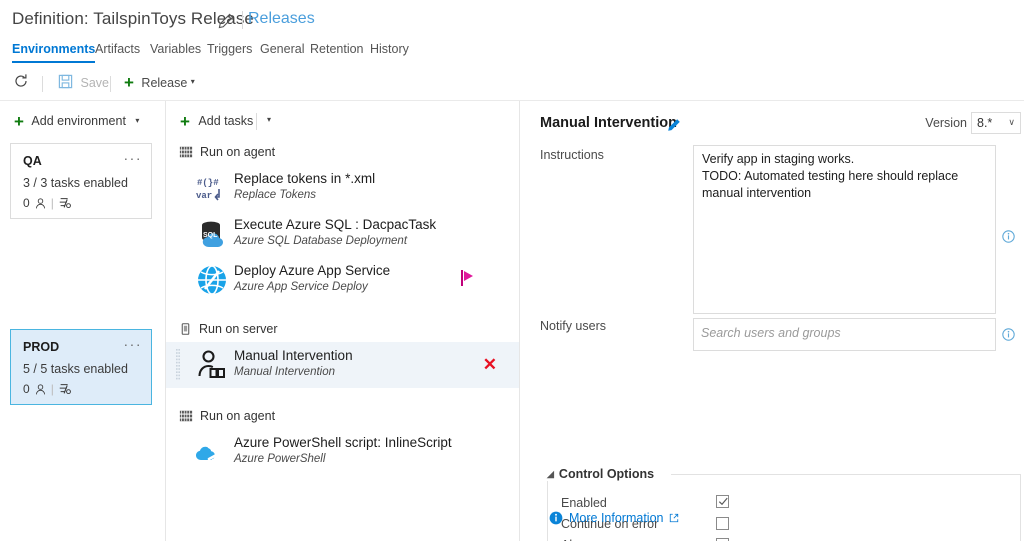 The height and width of the screenshot is (541, 1024). What do you see at coordinates (26, 203) in the screenshot?
I see `approvers-count: 0` at bounding box center [26, 203].